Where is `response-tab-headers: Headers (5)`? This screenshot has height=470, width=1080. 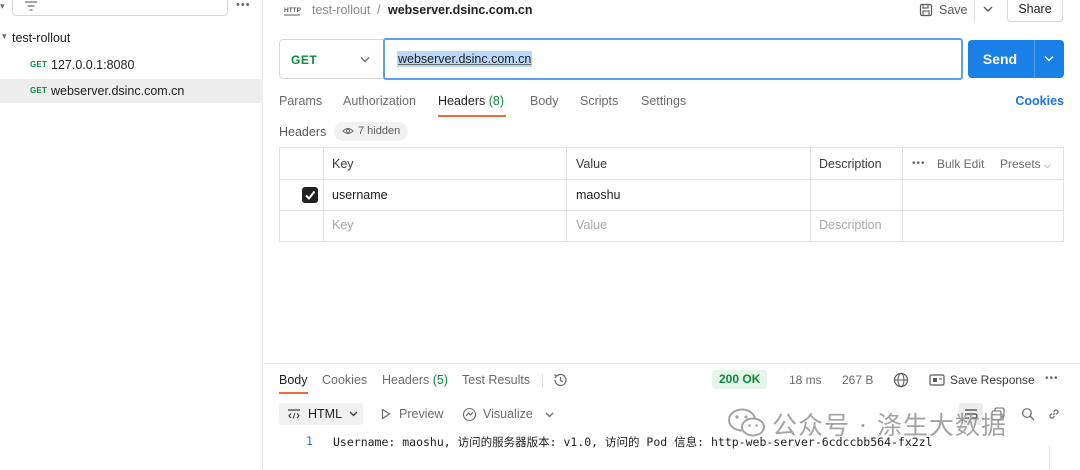
response-tab-headers: Headers (5) is located at coordinates (415, 380).